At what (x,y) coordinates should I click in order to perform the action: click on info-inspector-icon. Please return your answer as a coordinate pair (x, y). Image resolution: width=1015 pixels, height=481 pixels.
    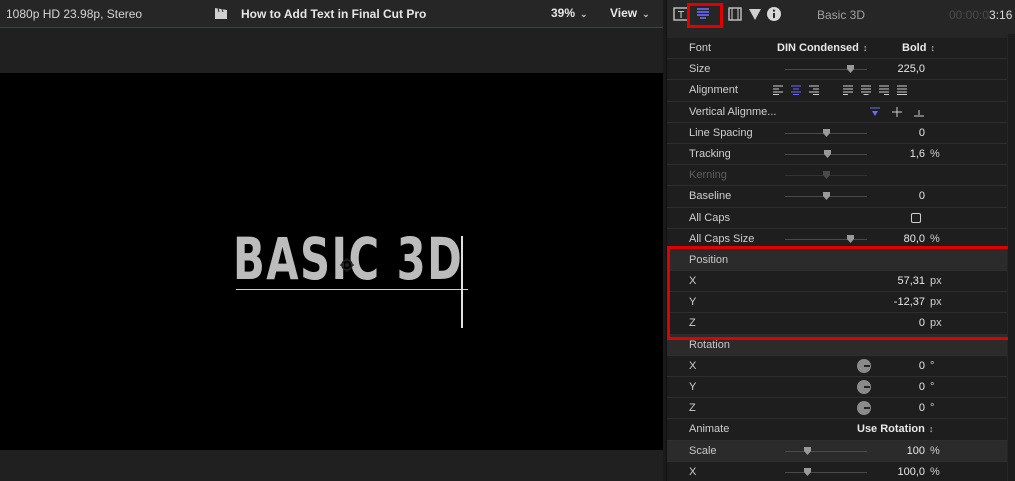
    Looking at the image, I should click on (774, 14).